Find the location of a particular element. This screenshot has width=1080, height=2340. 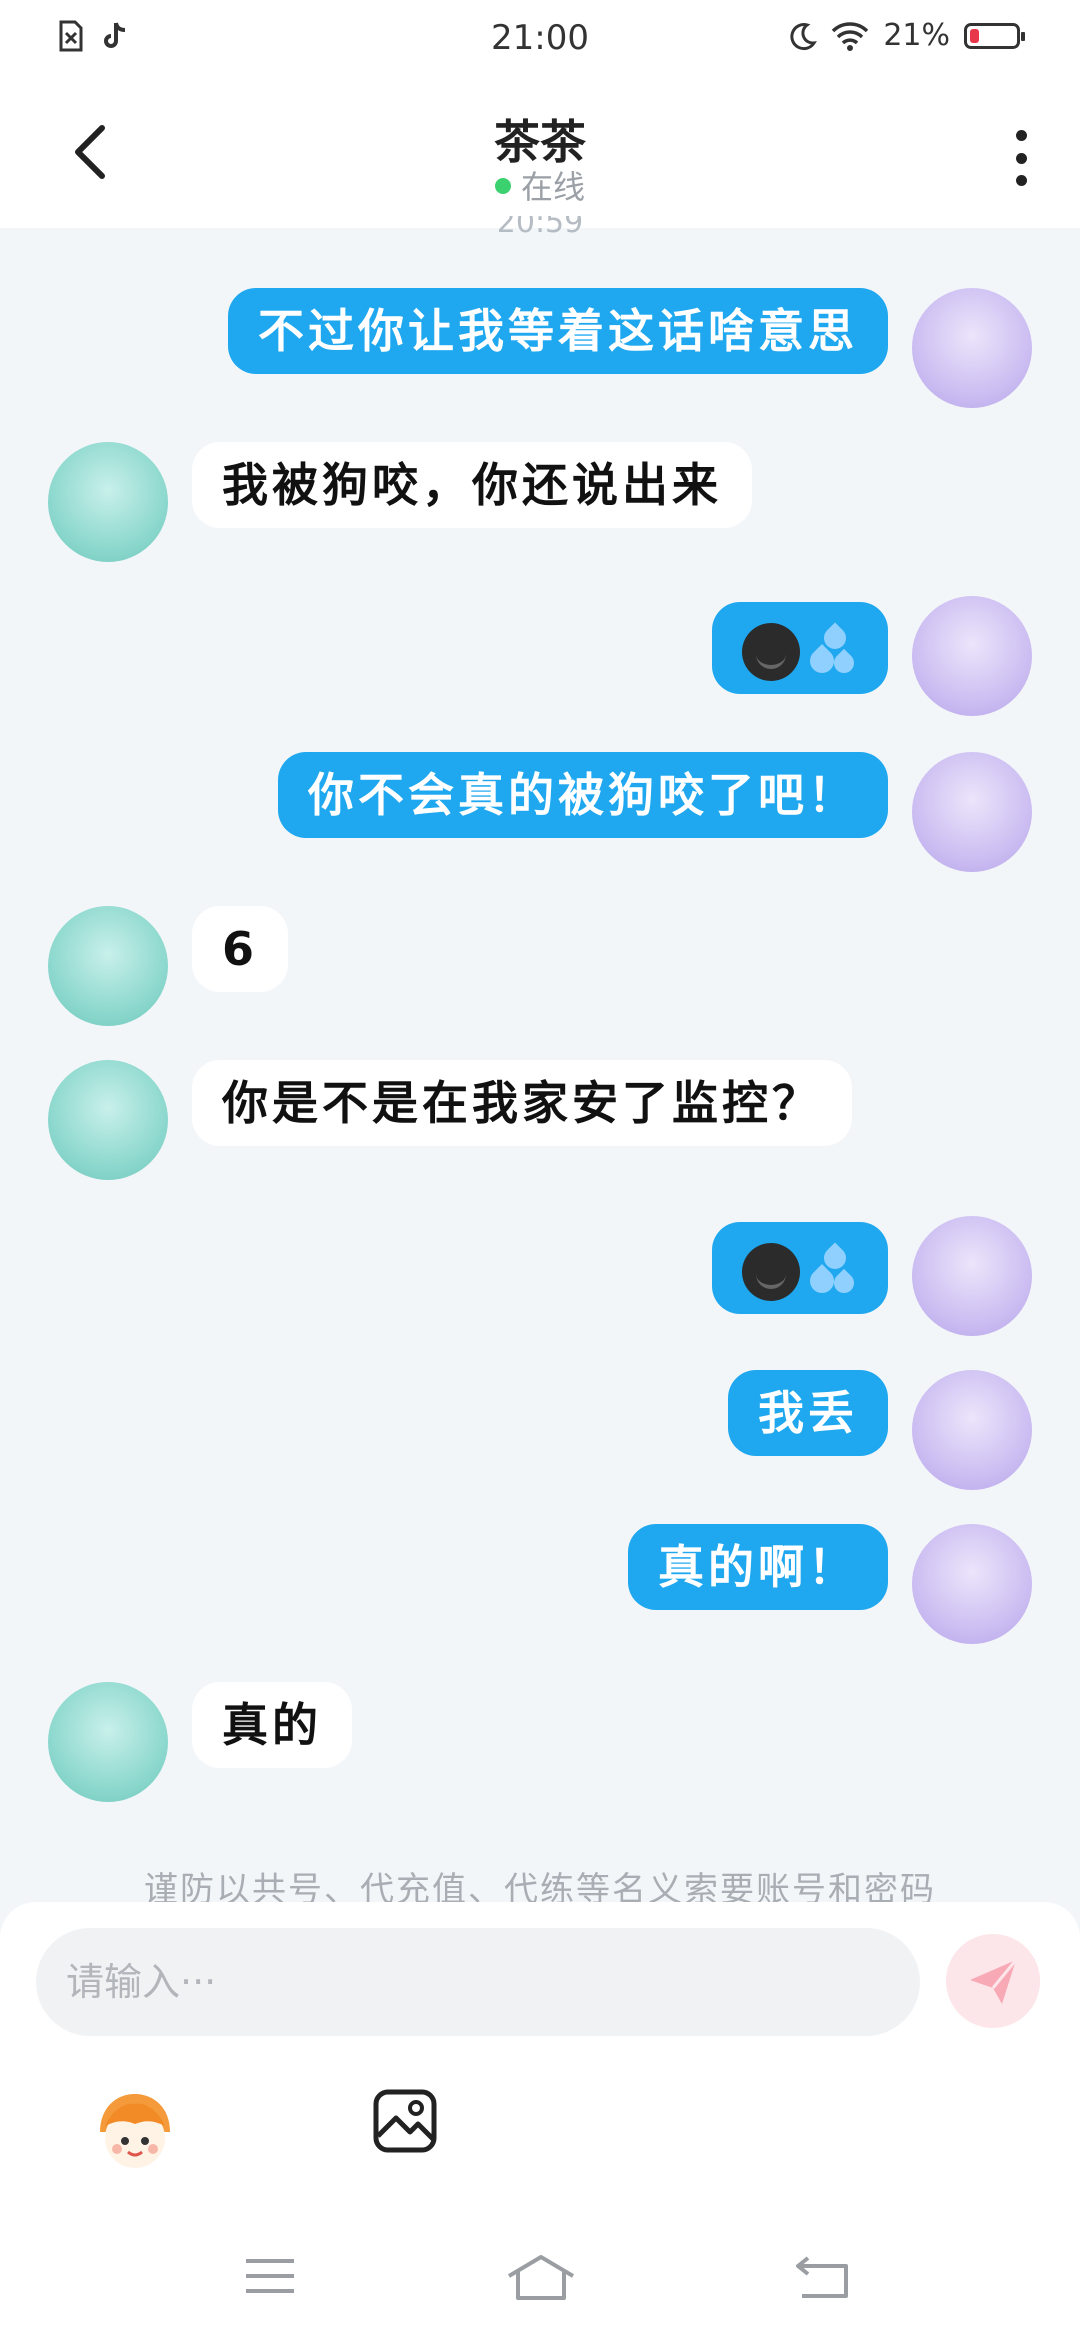

message-text: 6 is located at coordinates (240, 949).